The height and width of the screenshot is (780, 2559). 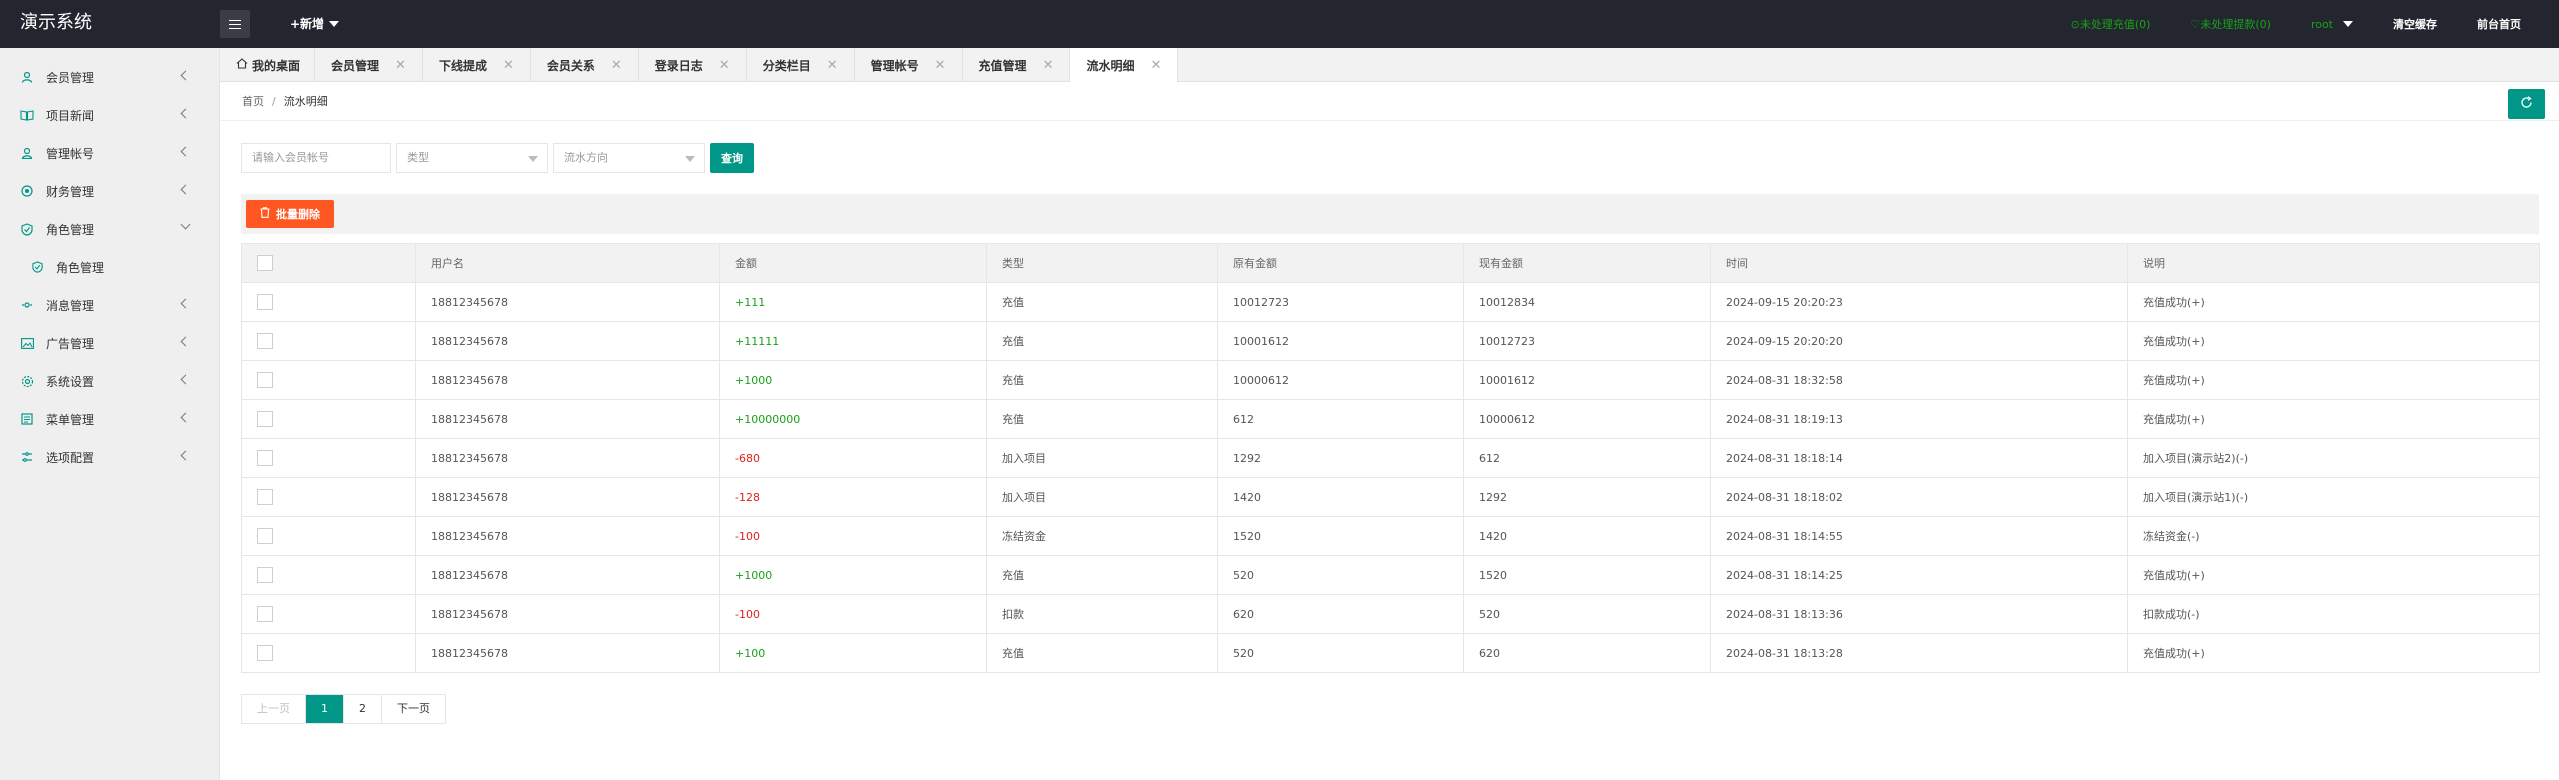 I want to click on tab-members: 会员管理 ✕, so click(x=369, y=65).